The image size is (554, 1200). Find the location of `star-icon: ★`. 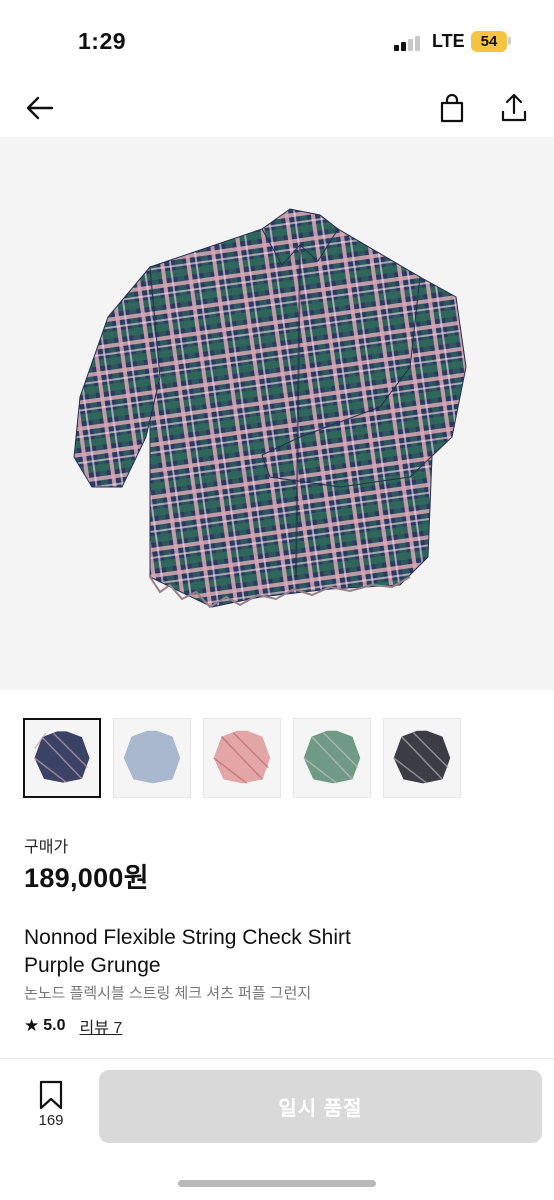

star-icon: ★ is located at coordinates (32, 1025).